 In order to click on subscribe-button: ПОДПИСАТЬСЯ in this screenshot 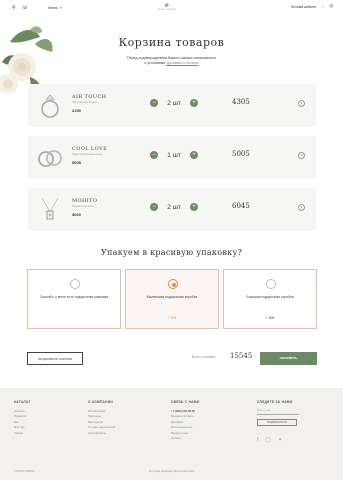, I will do `click(277, 422)`.